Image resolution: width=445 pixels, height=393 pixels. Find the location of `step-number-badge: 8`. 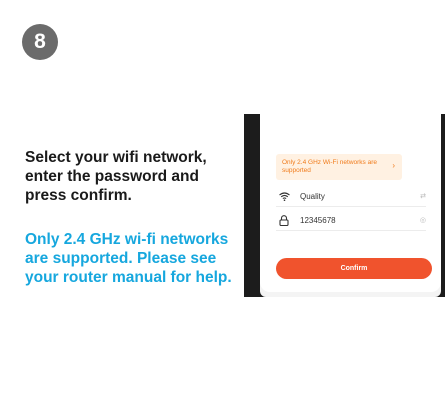

step-number-badge: 8 is located at coordinates (40, 42).